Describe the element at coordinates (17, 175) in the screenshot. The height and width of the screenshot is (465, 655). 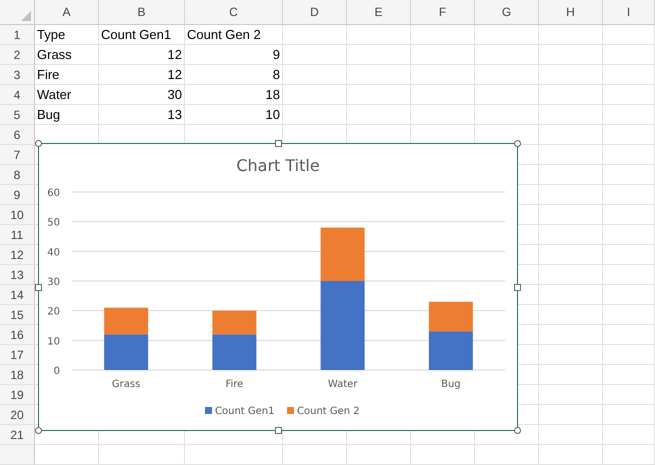
I see `row-header: 8` at that location.